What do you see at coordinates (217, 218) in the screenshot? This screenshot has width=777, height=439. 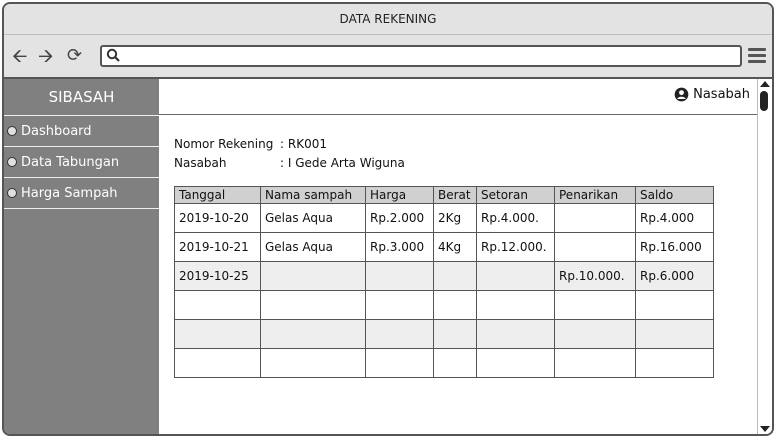 I see `table-cell: 2019-10-20` at bounding box center [217, 218].